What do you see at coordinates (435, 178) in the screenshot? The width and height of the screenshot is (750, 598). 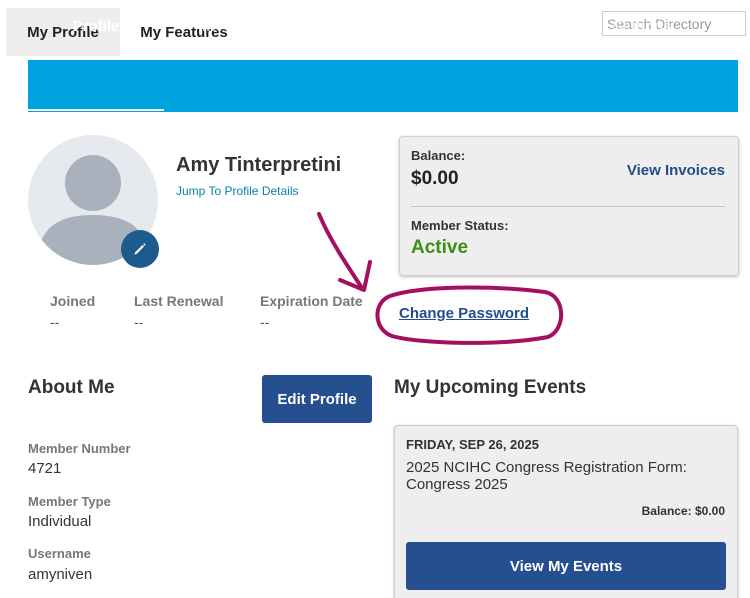 I see `balance-value: $0.00` at bounding box center [435, 178].